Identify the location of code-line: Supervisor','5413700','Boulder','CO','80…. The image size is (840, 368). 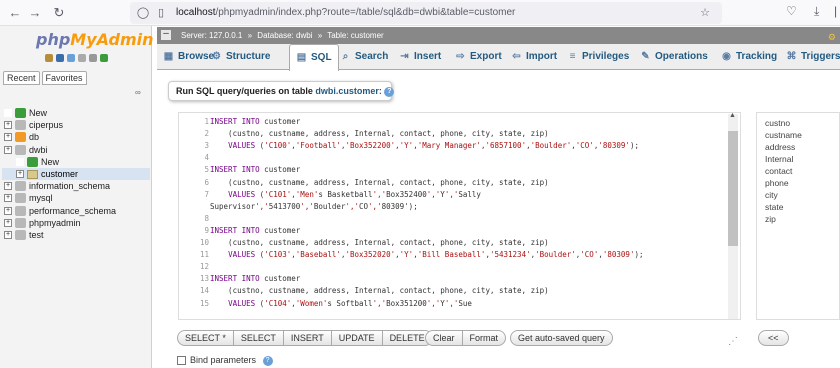
(314, 206).